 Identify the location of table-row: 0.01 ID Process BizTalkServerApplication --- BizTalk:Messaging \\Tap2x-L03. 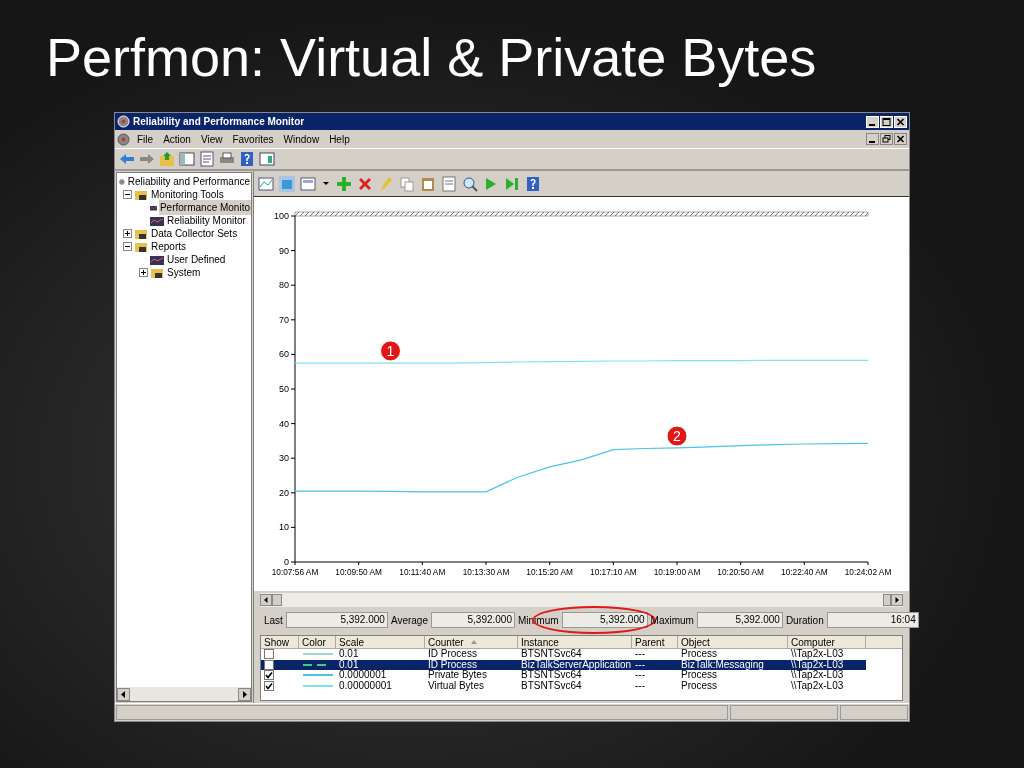
(563, 664).